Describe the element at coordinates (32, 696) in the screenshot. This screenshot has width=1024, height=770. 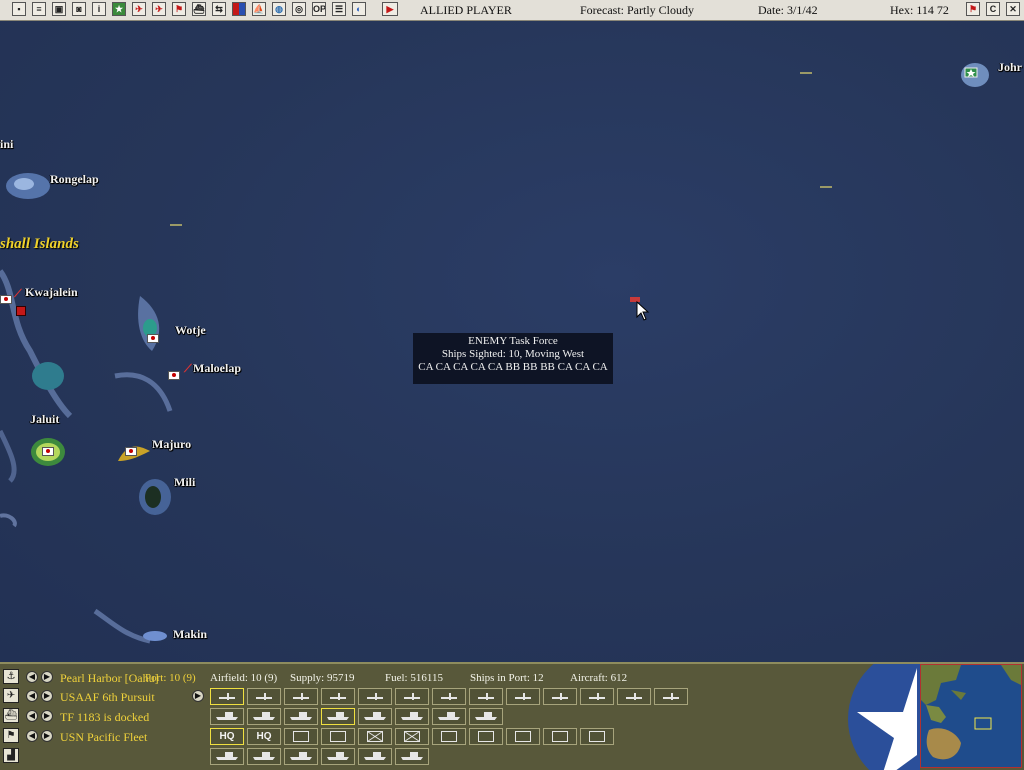
I see `prev-air-group-arrow-icon: ◀` at that location.